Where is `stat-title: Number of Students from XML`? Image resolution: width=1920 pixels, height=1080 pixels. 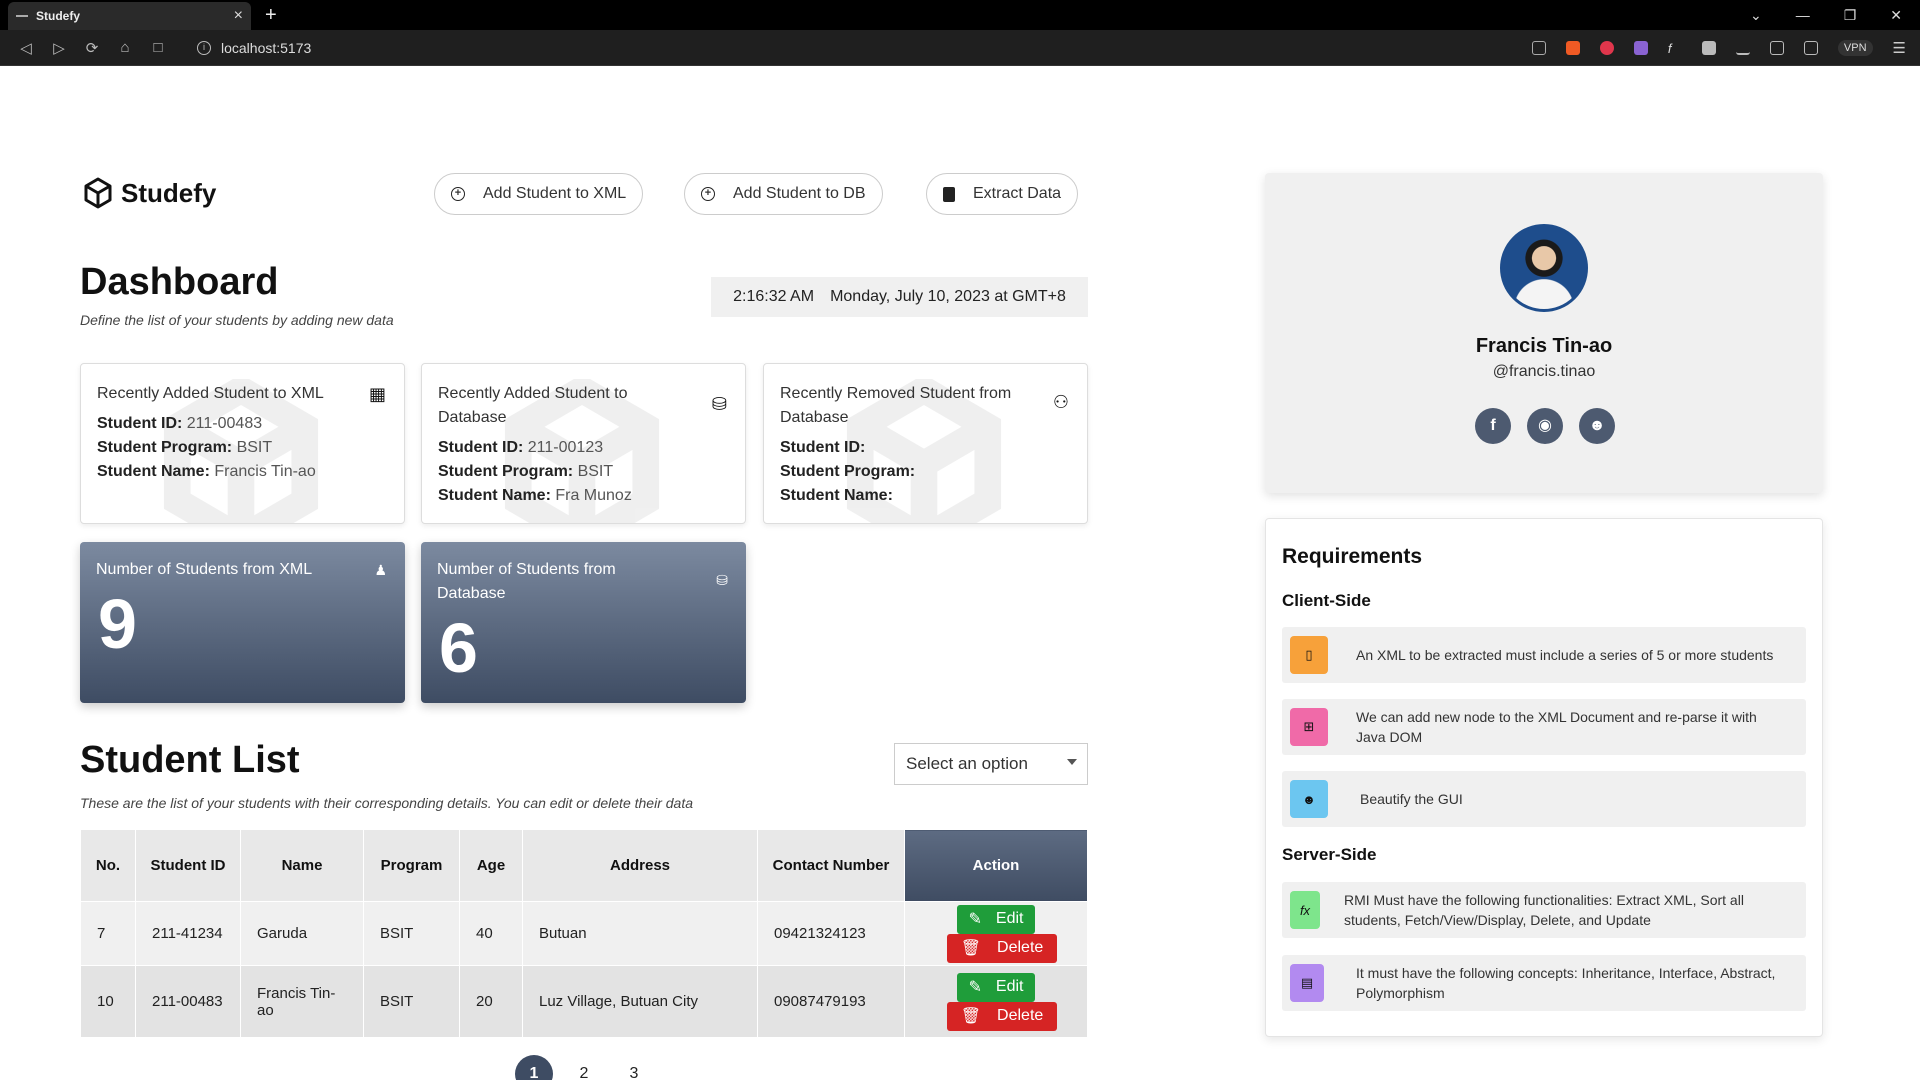 stat-title: Number of Students from XML is located at coordinates (204, 569).